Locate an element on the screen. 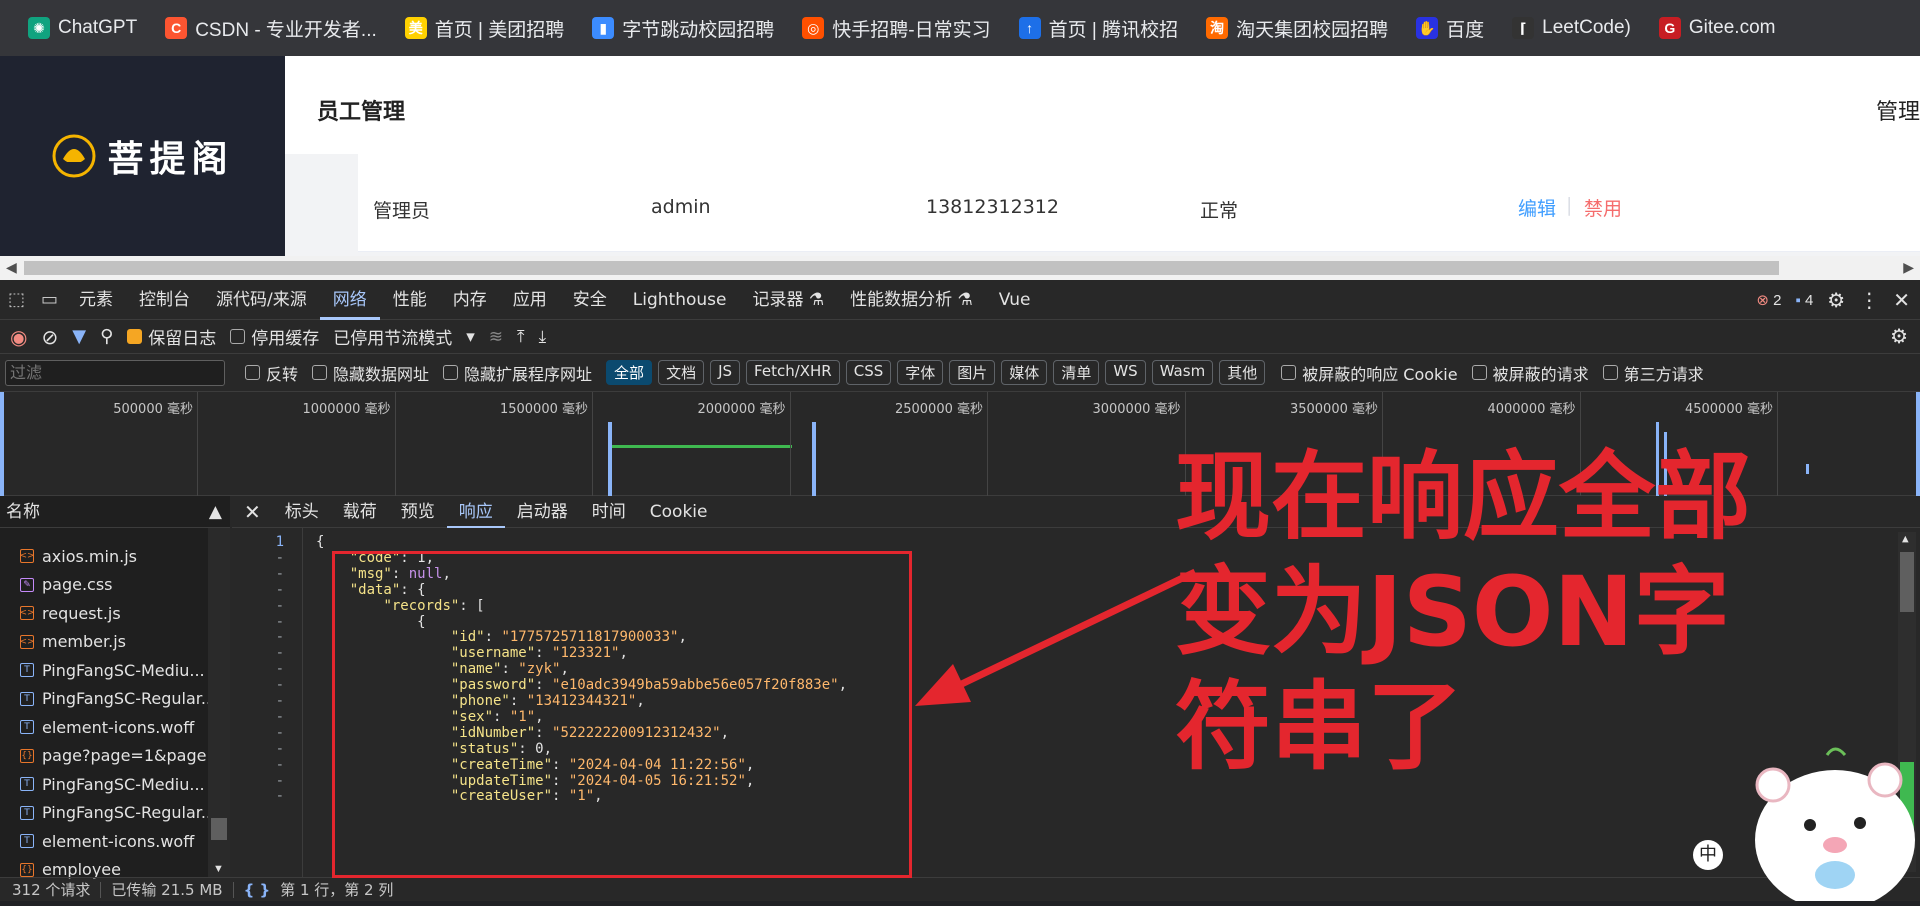  device-toolbar-icon: ▭ is located at coordinates (49, 299).